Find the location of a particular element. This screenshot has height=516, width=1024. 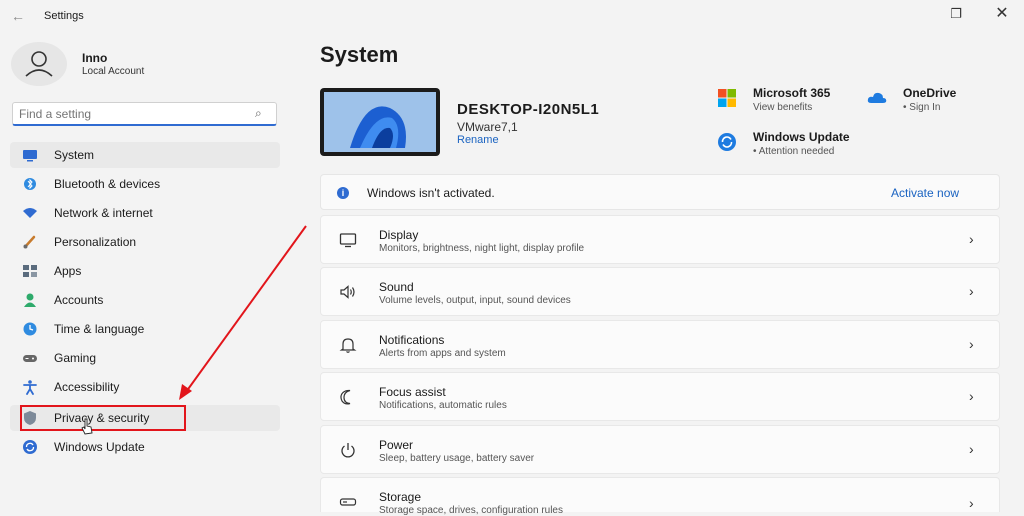

sidebar-item-label: Network & internet is located at coordinates (103, 213).